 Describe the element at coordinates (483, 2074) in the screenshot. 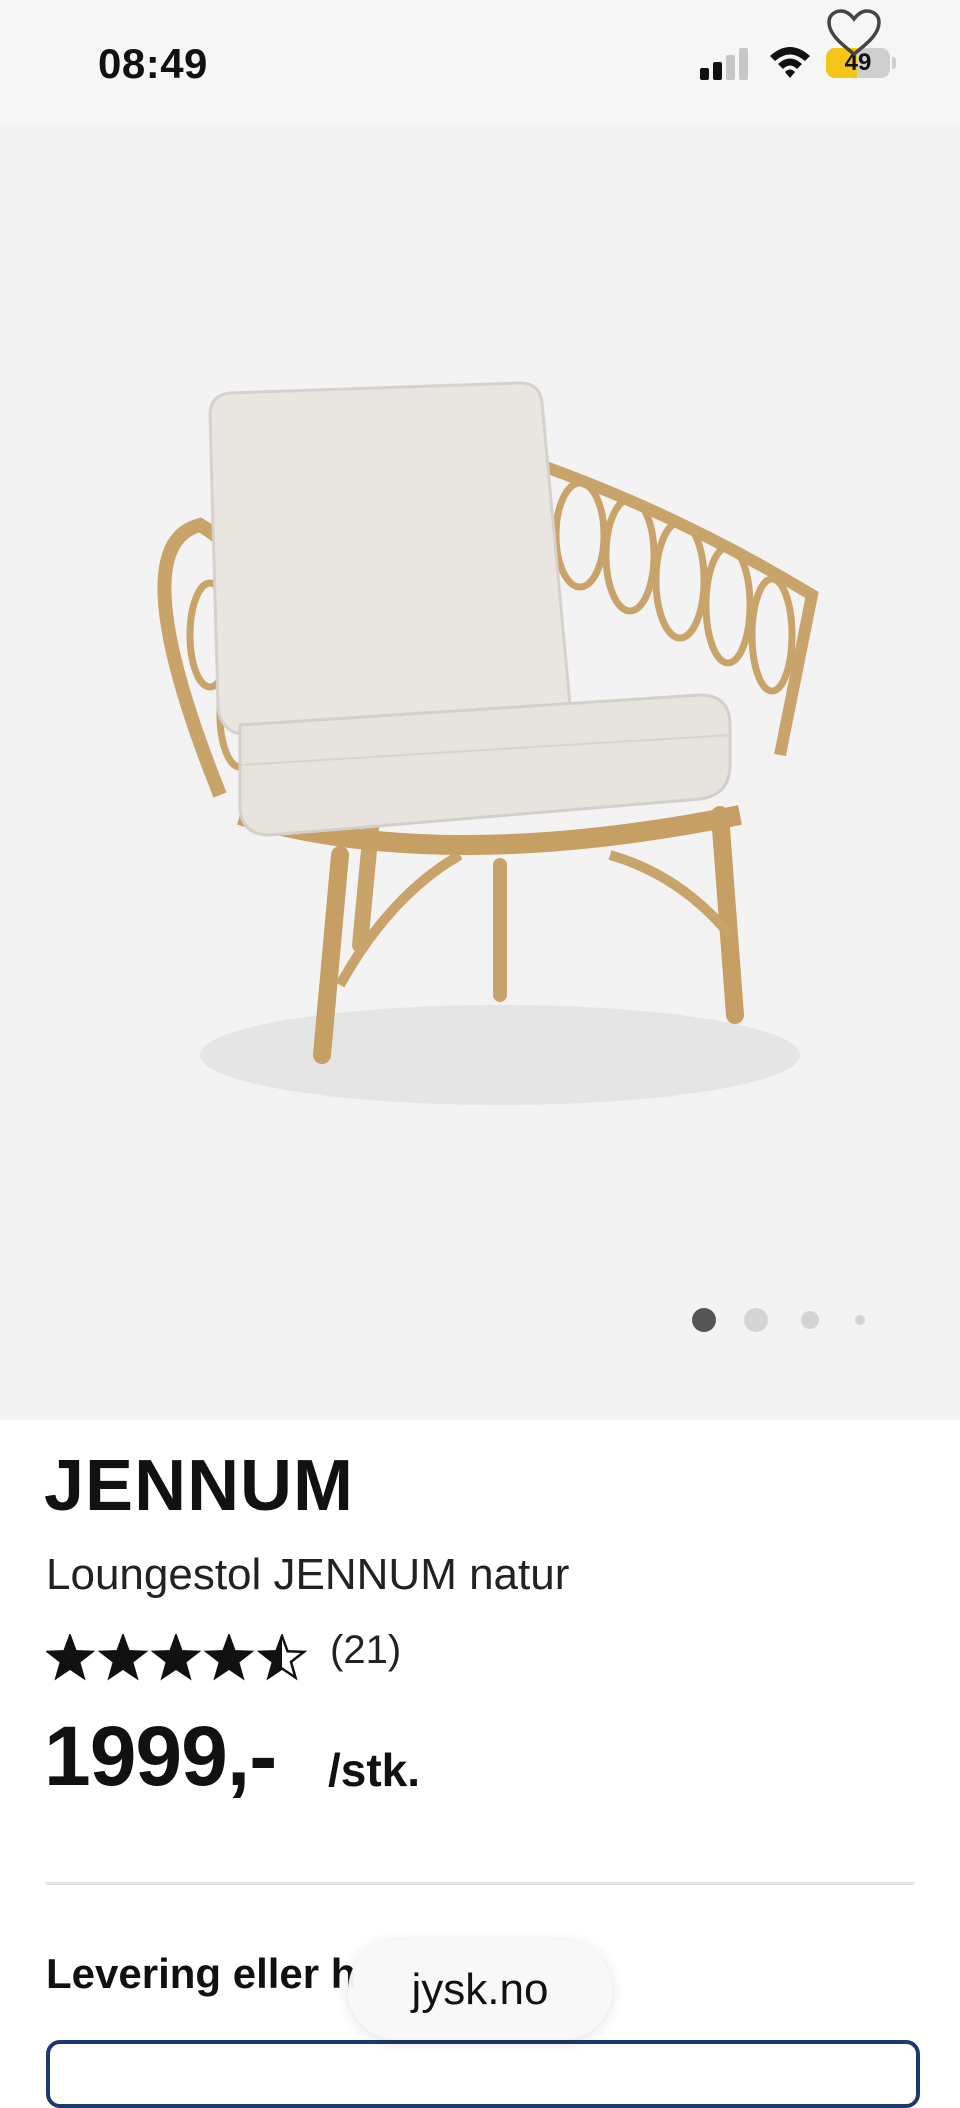

I see `delivery-option-box` at that location.